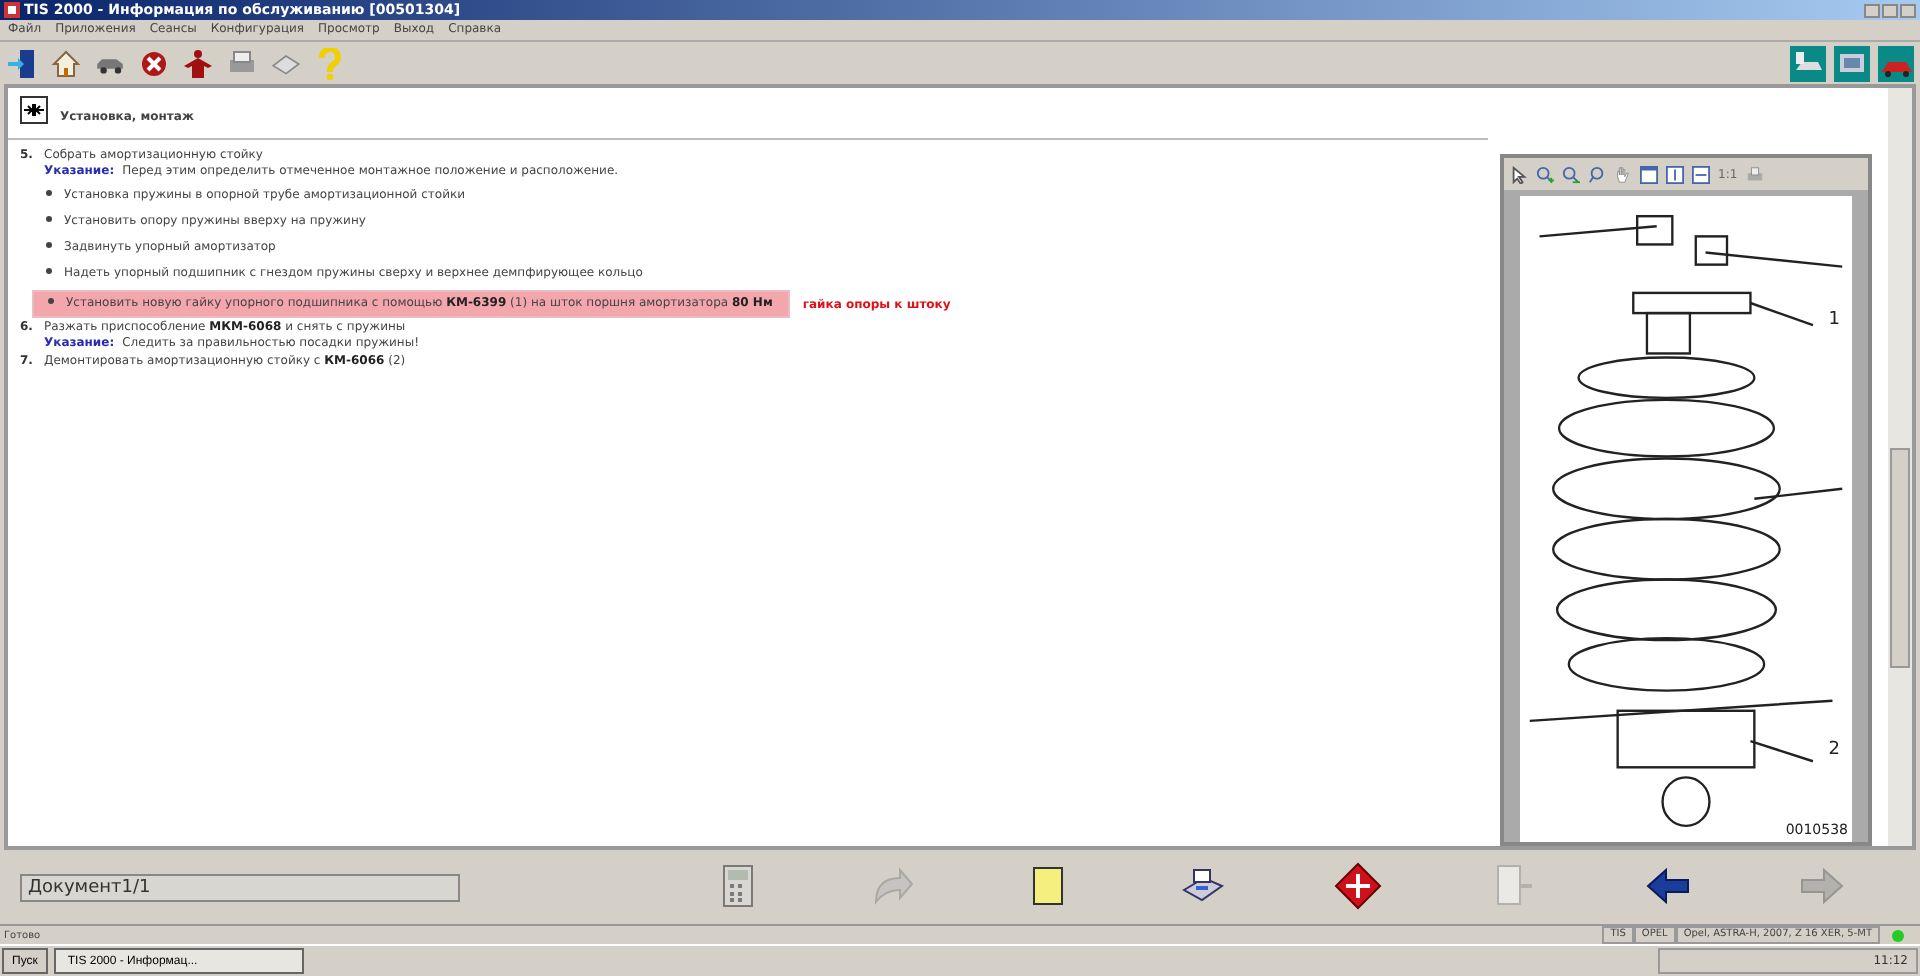 This screenshot has height=976, width=1920. I want to click on person-icon, so click(198, 63).